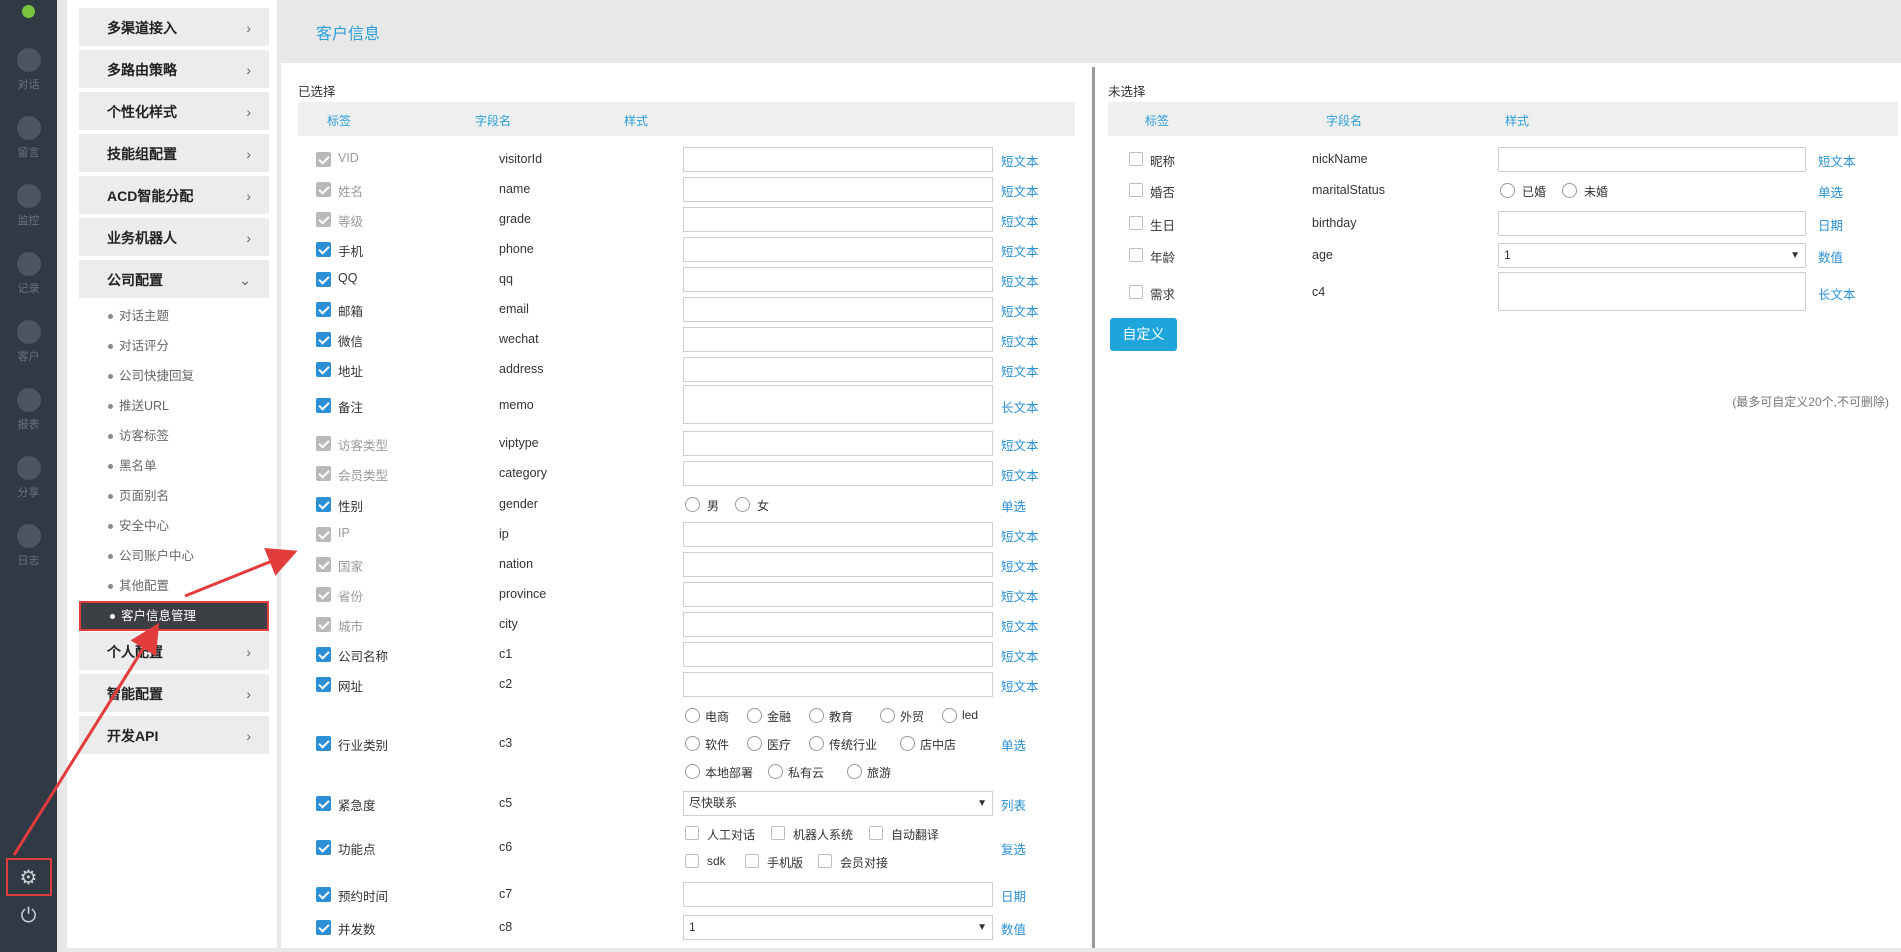 The height and width of the screenshot is (952, 1901). What do you see at coordinates (174, 586) in the screenshot?
I see `submenu-item: 其他配置` at bounding box center [174, 586].